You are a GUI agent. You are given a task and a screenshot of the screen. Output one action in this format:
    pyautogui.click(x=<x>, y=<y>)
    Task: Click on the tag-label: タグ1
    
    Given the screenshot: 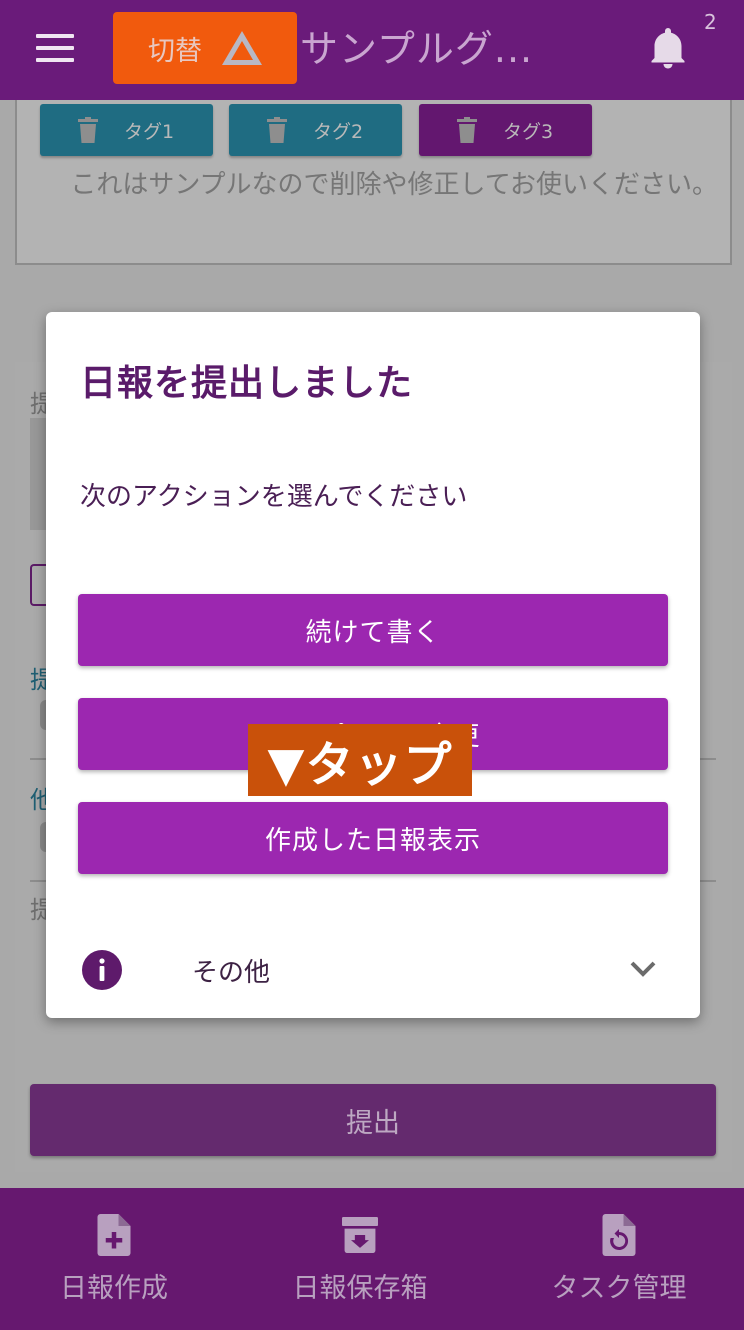 What is the action you would take?
    pyautogui.click(x=149, y=131)
    